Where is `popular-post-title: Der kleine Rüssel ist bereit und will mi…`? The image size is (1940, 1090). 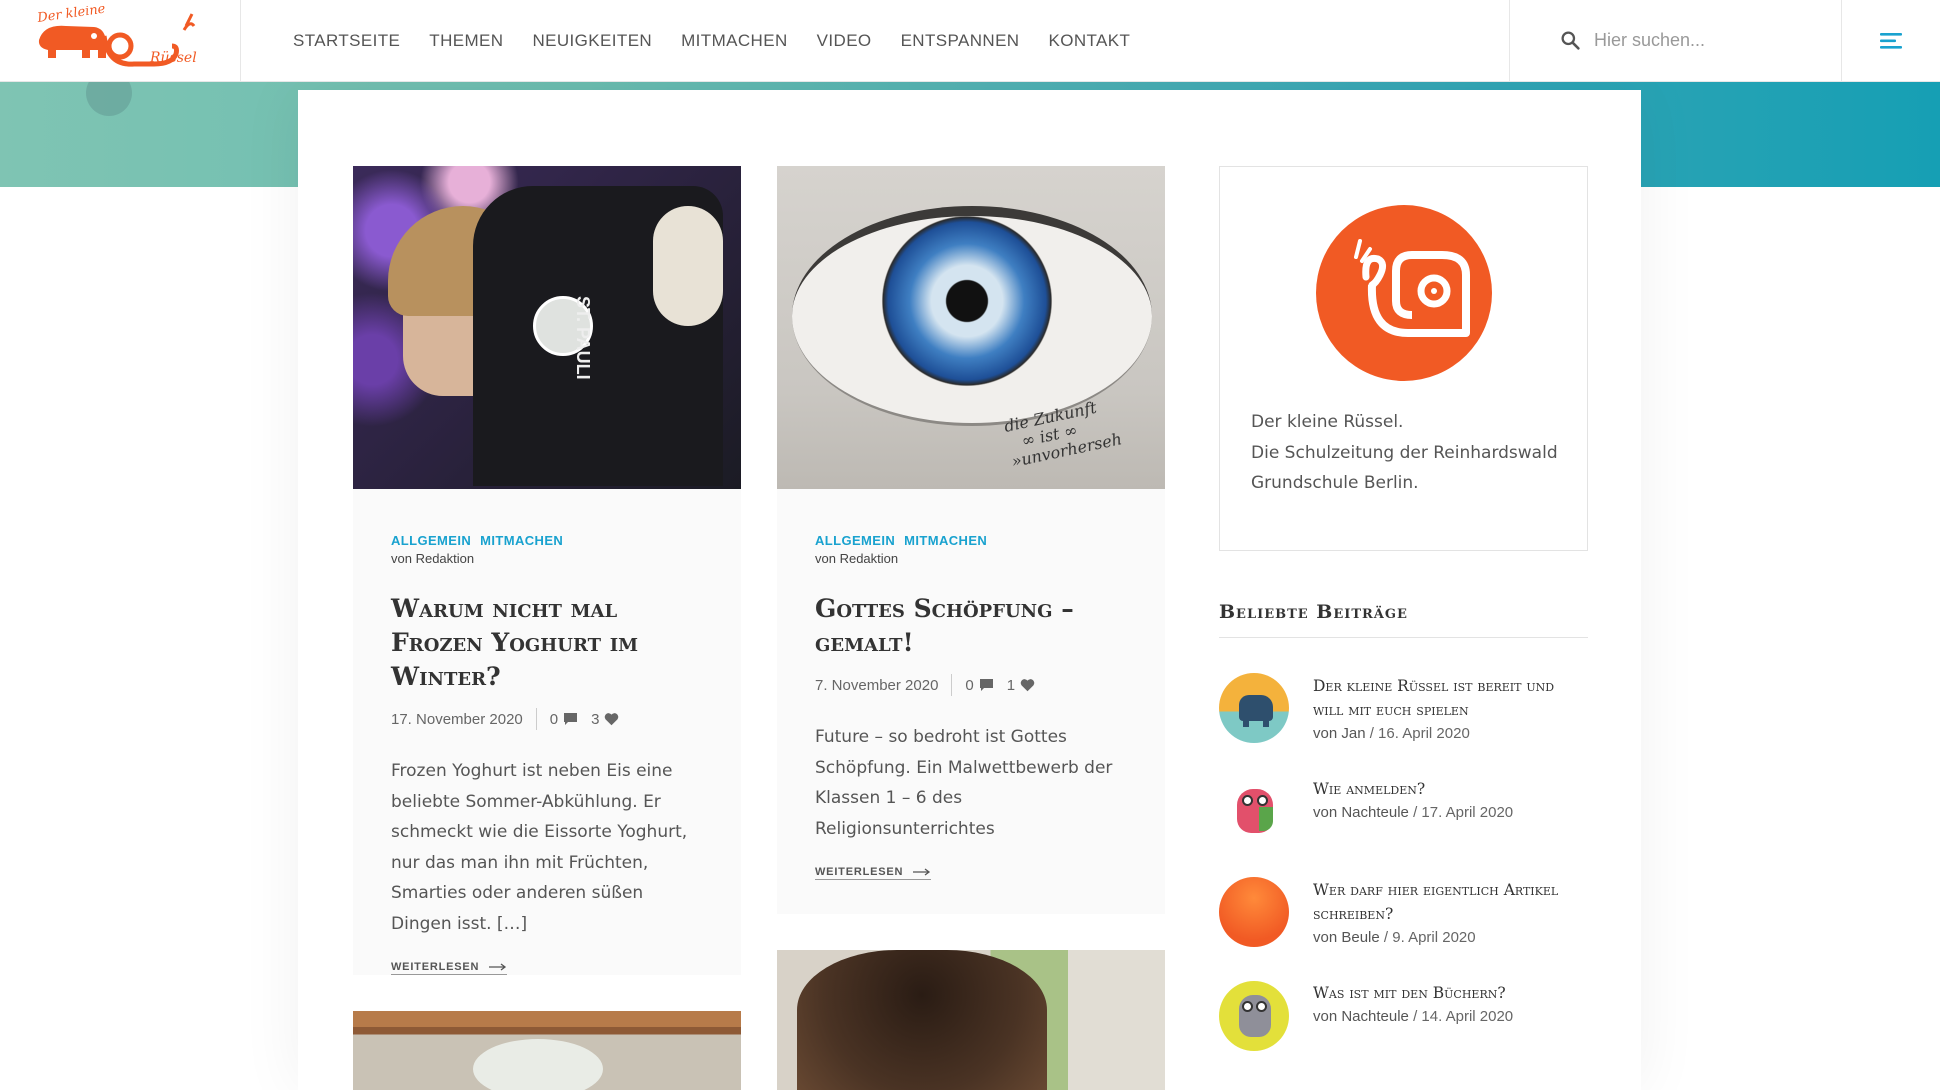 popular-post-title: Der kleine Rüssel ist bereit und will mi… is located at coordinates (1450, 698).